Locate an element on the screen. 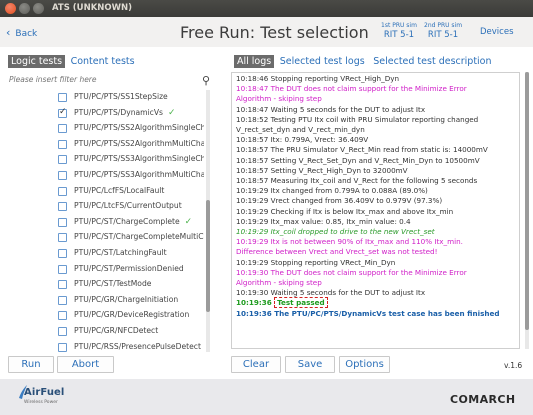 The image size is (533, 415). test-row: PTU/PC/GR/NFCDetect is located at coordinates (106, 332).